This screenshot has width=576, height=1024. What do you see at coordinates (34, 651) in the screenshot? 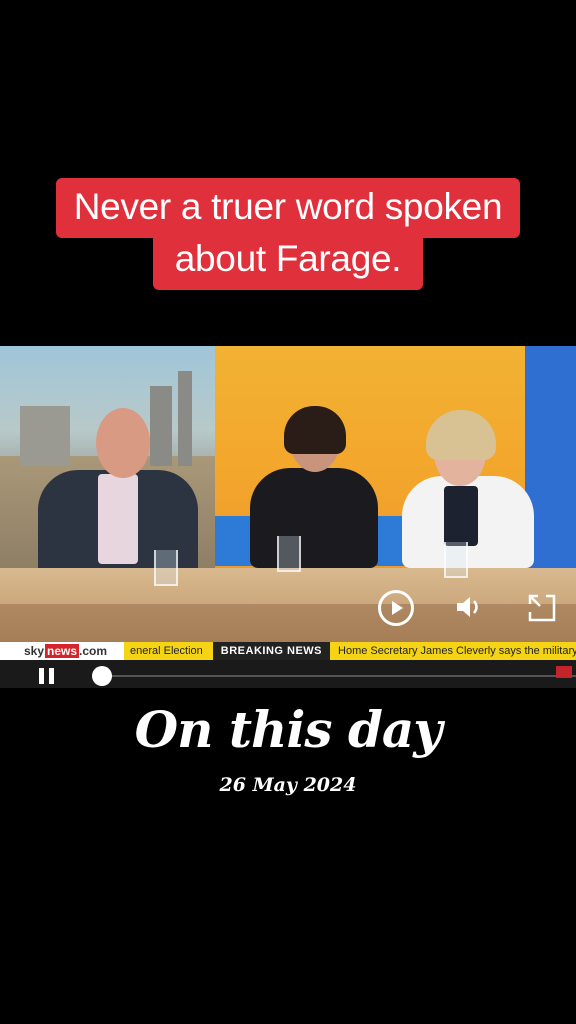
I see `brand-sky: sky` at bounding box center [34, 651].